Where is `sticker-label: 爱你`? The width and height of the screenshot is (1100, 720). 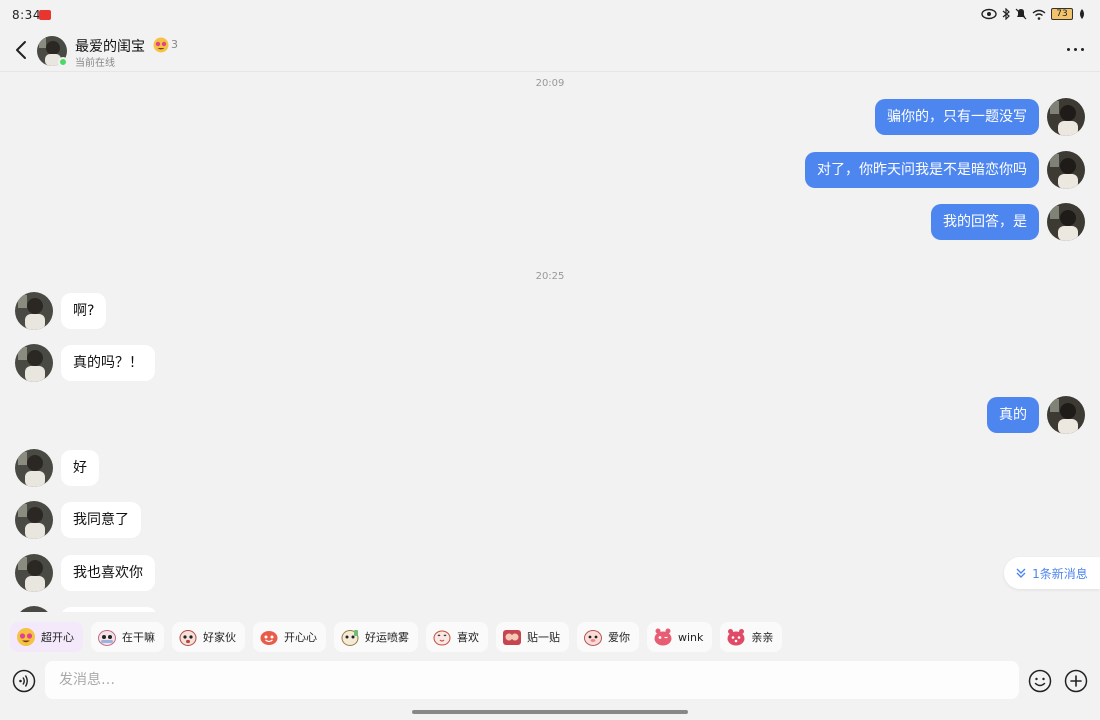
sticker-label: 爱你 is located at coordinates (619, 637).